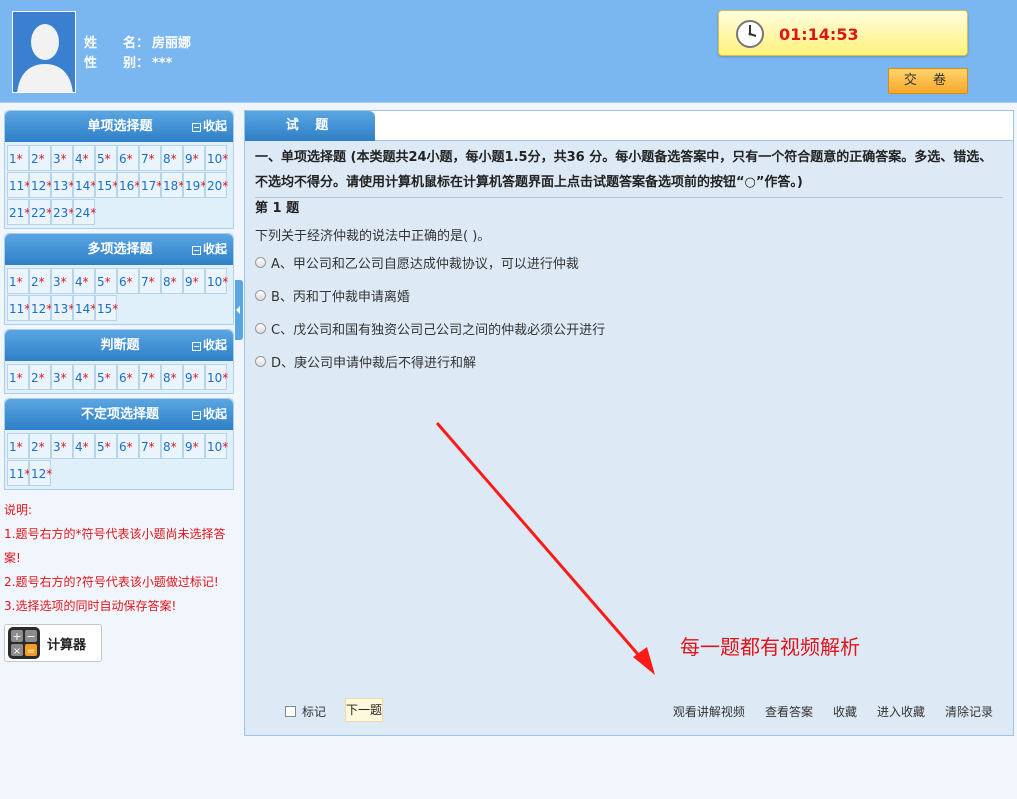 This screenshot has width=1017, height=799. I want to click on question-number: 第 1 题, so click(277, 208).